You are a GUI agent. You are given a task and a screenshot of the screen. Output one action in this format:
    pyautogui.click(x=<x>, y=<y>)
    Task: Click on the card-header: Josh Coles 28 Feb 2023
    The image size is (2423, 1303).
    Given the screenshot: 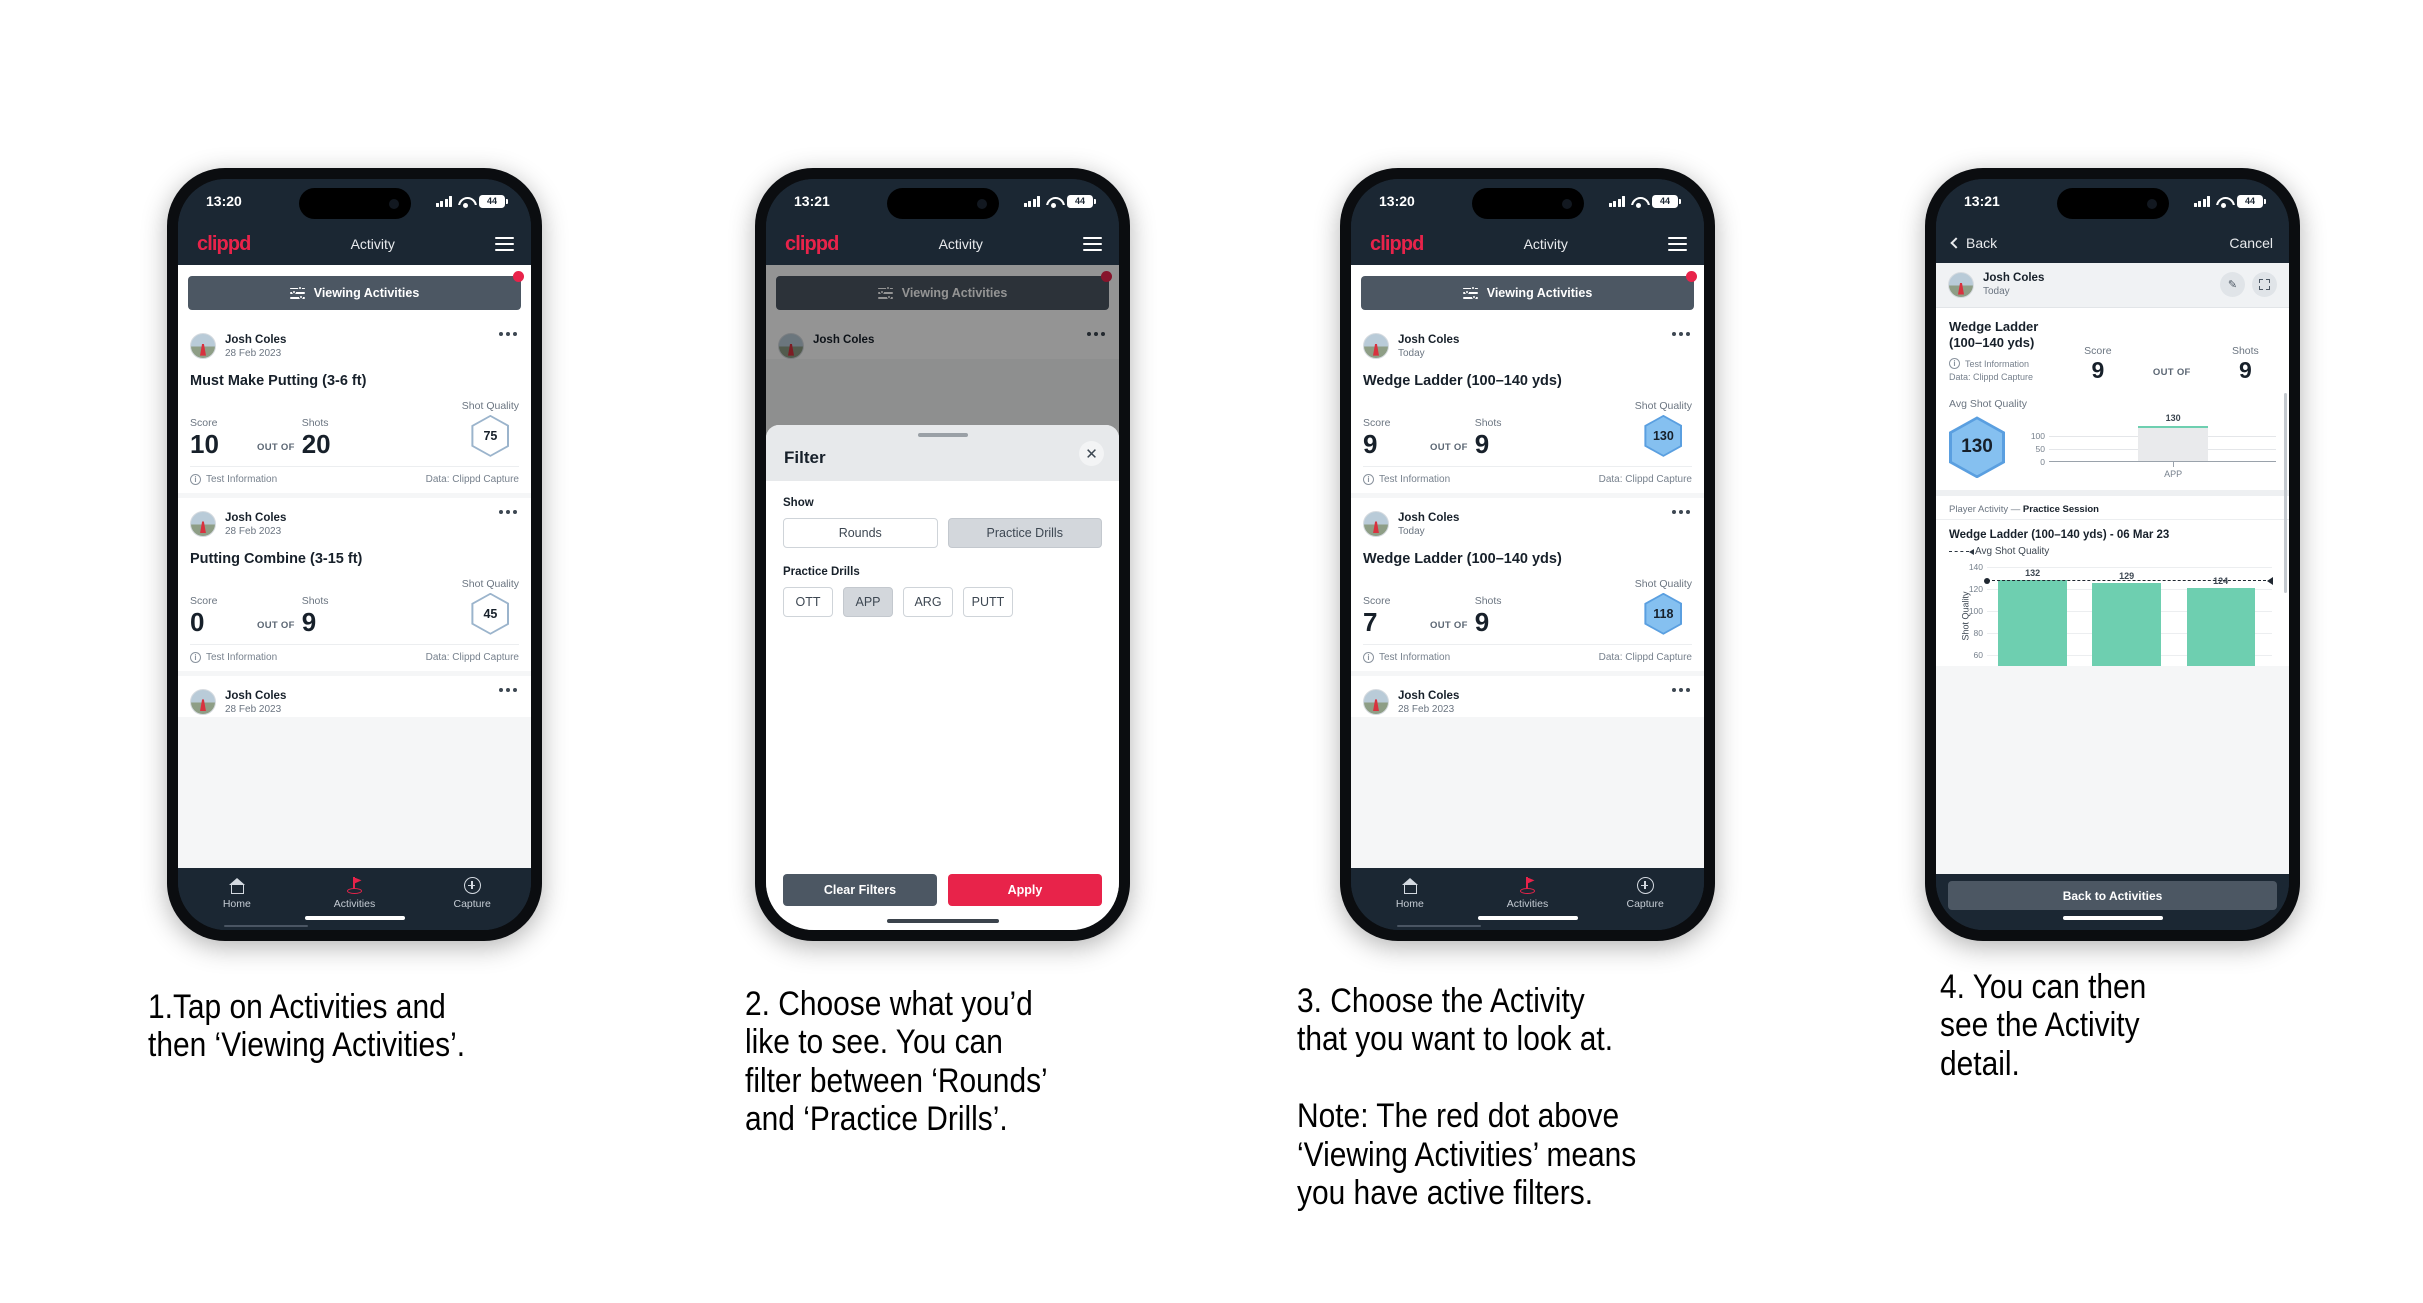 What is the action you would take?
    pyautogui.click(x=354, y=696)
    